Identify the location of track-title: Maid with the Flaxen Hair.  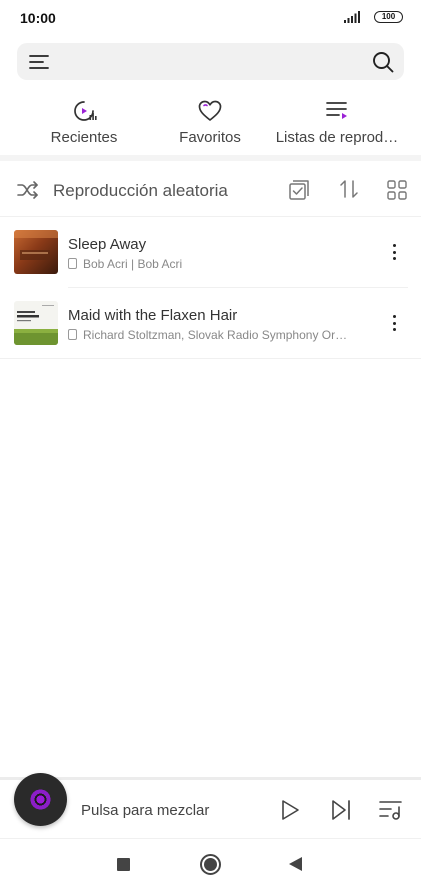
(153, 315).